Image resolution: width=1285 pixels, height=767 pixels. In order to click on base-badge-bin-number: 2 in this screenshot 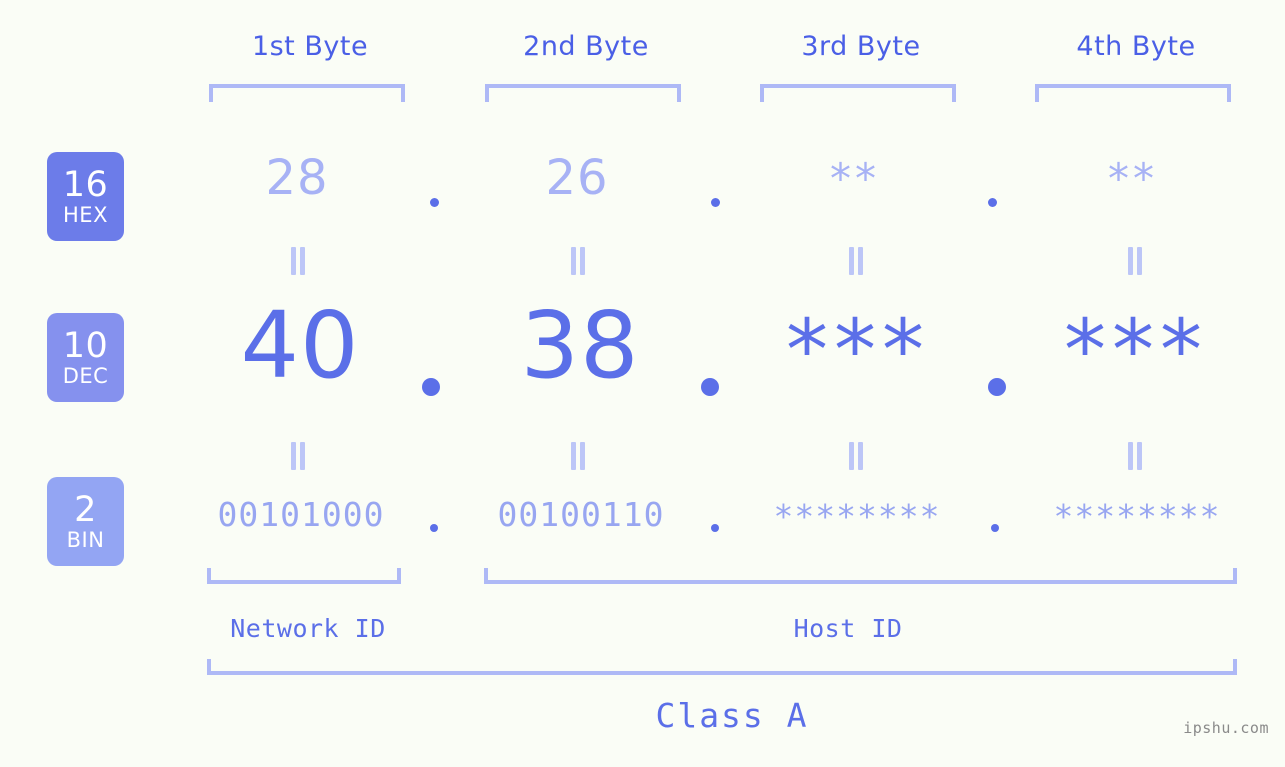, I will do `click(85, 509)`.